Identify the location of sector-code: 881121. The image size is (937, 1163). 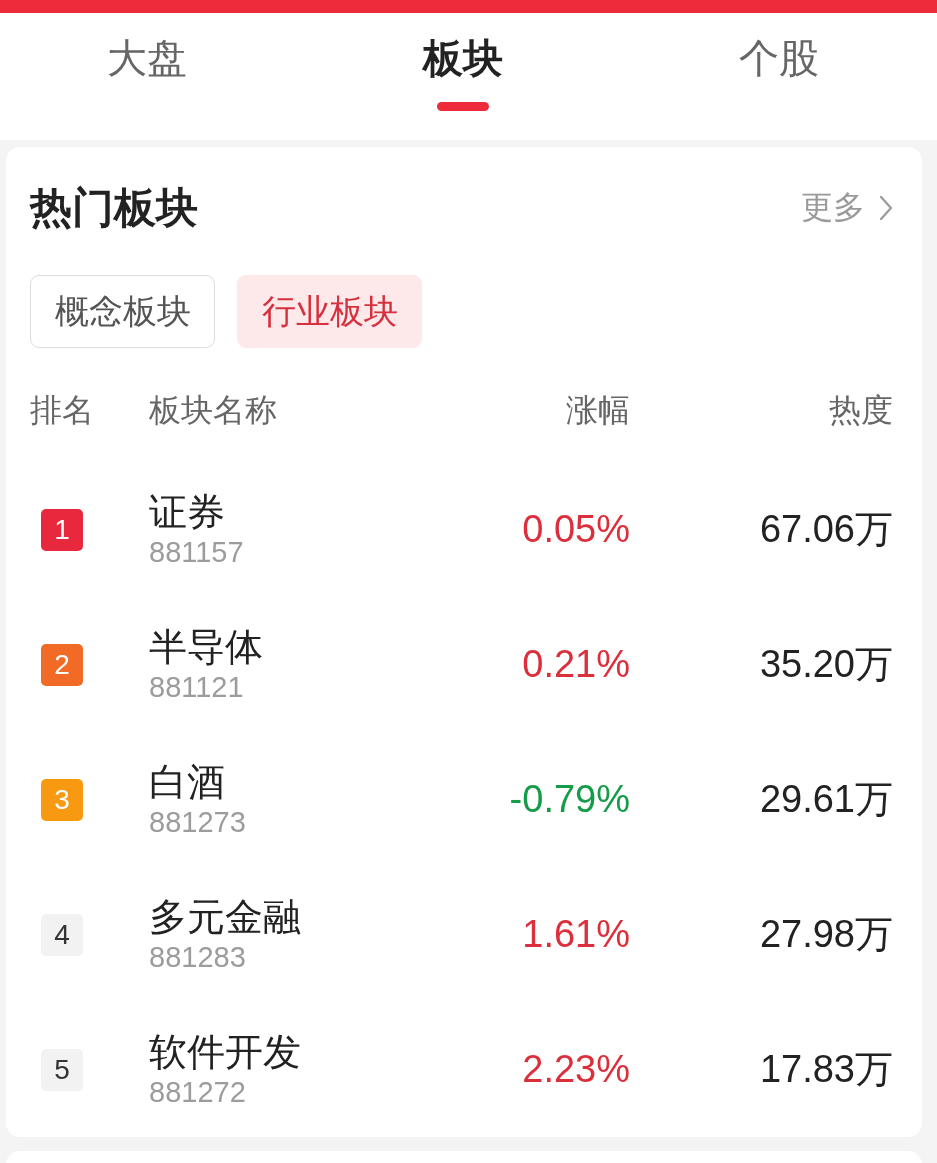
(196, 687).